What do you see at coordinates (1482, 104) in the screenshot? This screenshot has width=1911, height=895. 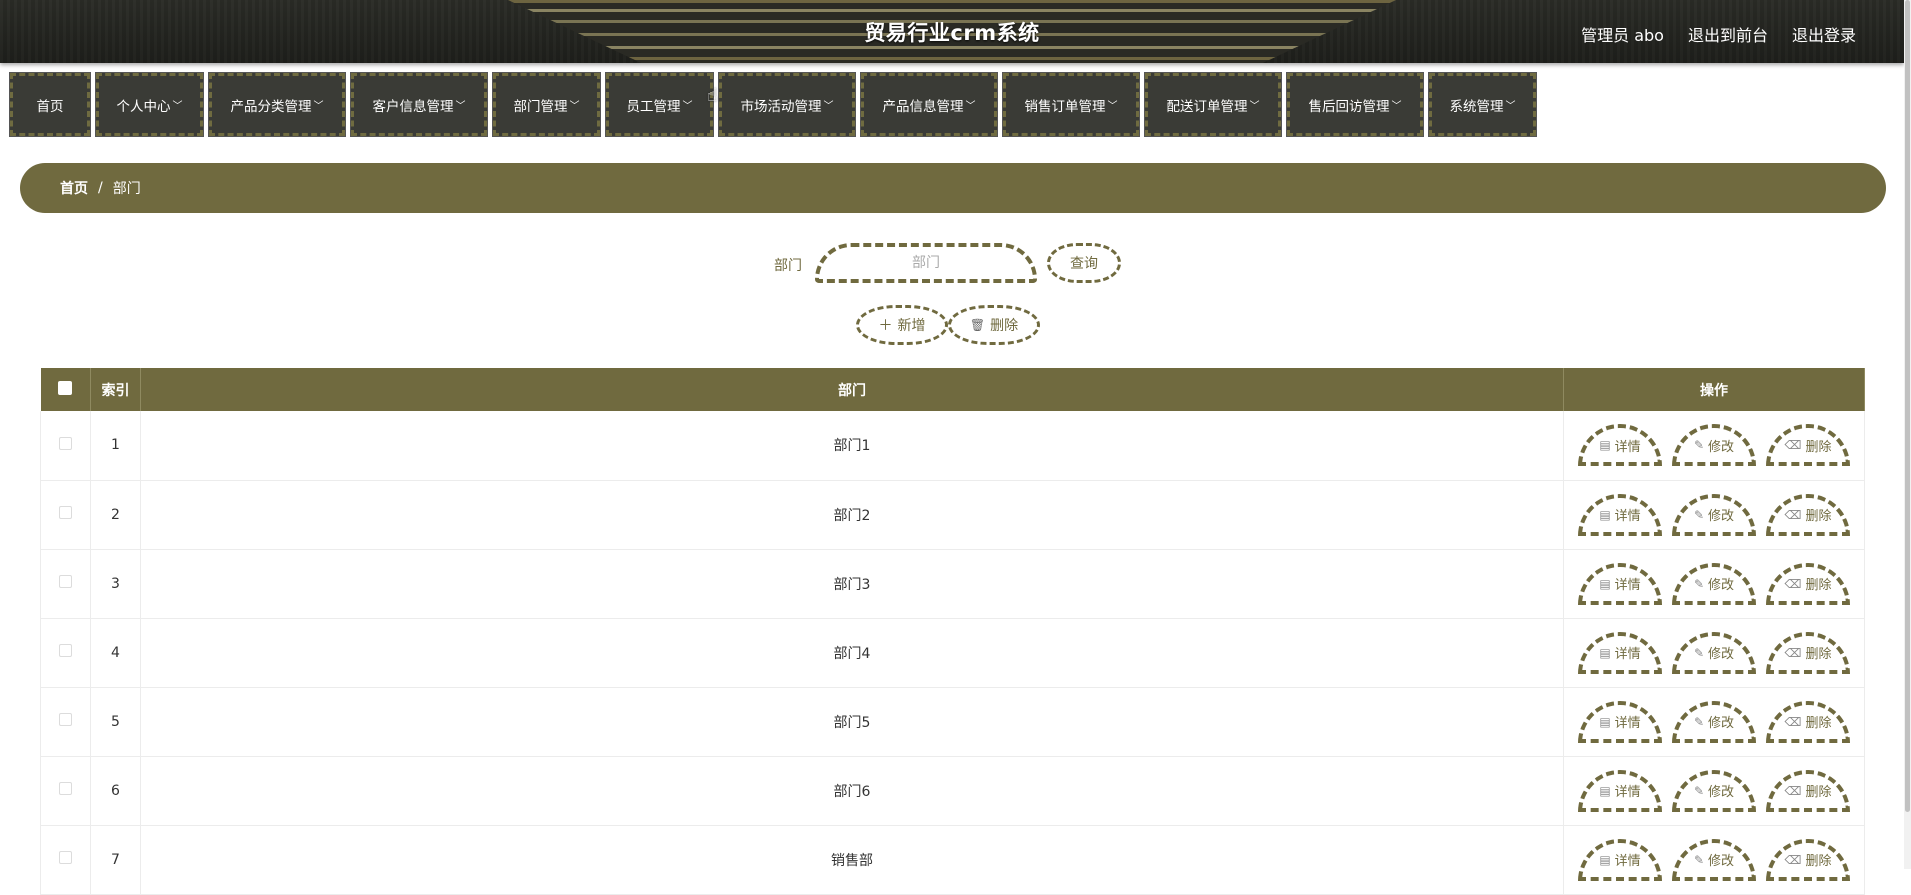 I see `nav-item-11: 系统管理 ﹀` at bounding box center [1482, 104].